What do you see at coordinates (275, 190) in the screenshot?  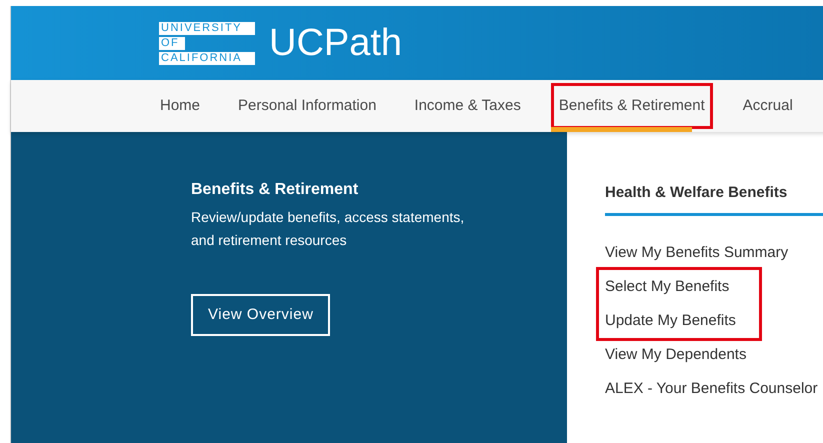 I see `hero-title: Benefits & Retirement` at bounding box center [275, 190].